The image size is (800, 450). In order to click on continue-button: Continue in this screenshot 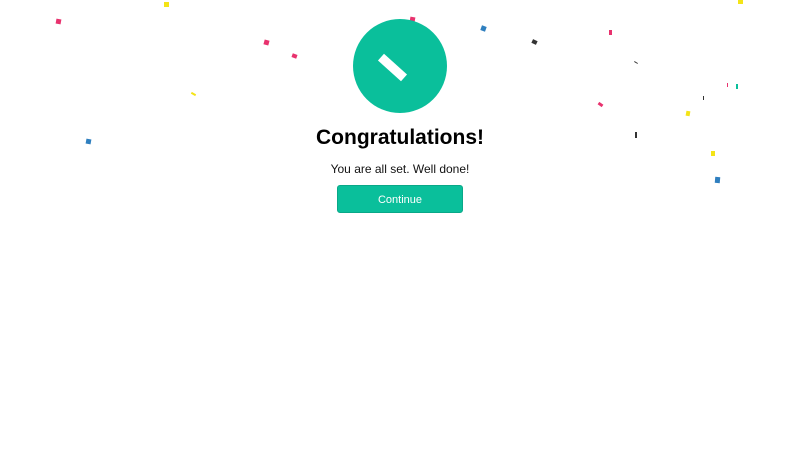, I will do `click(400, 199)`.